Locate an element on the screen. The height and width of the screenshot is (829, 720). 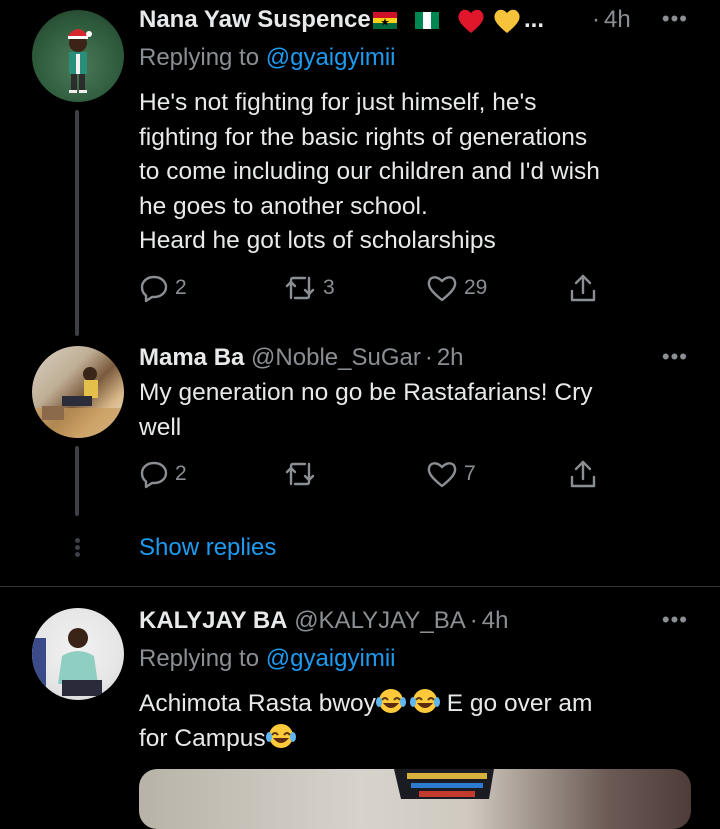
tweet-header: Mama Ba @Noble_SuGar · 2h is located at coordinates (301, 358).